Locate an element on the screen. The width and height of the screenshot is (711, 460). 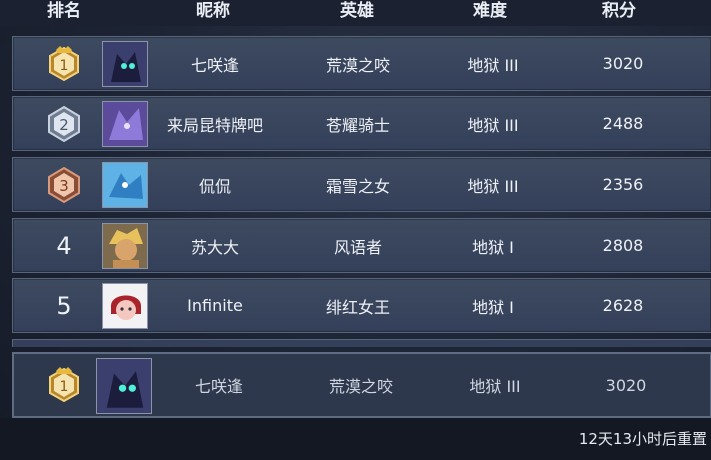
svg-text: 3 is located at coordinates (64, 186).